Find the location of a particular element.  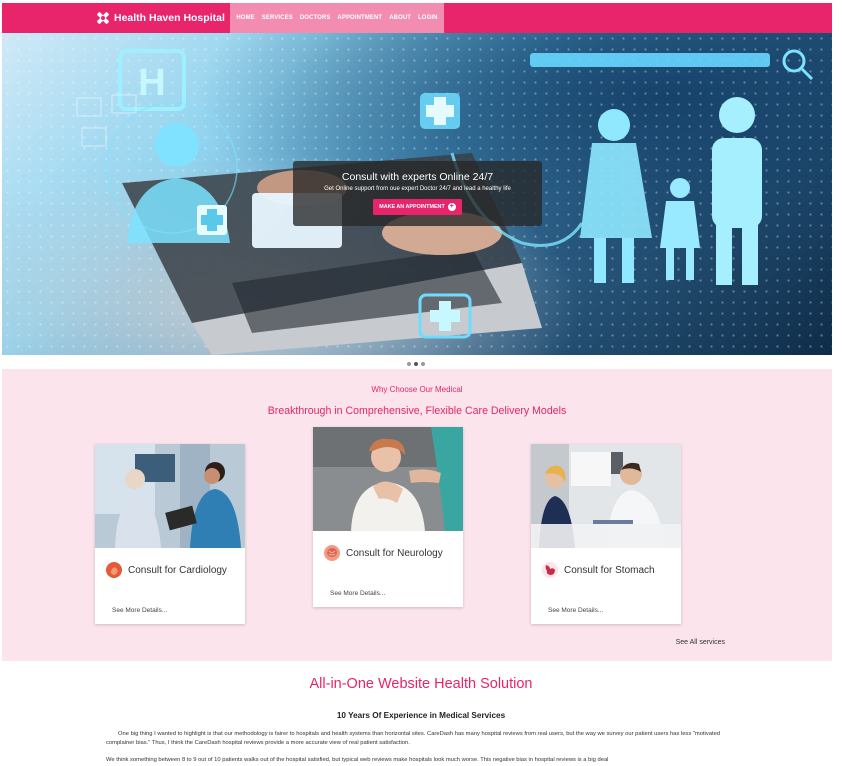

card-stomach-photo is located at coordinates (606, 496).